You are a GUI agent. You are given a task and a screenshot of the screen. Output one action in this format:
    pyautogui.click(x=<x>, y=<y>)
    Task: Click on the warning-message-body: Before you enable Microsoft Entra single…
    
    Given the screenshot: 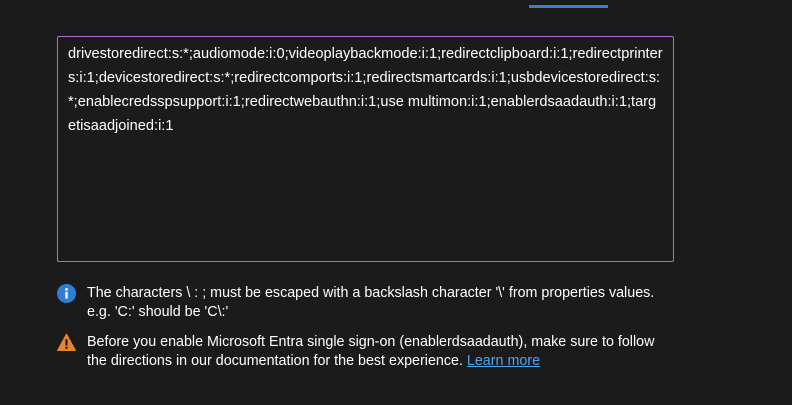 What is the action you would take?
    pyautogui.click(x=371, y=351)
    